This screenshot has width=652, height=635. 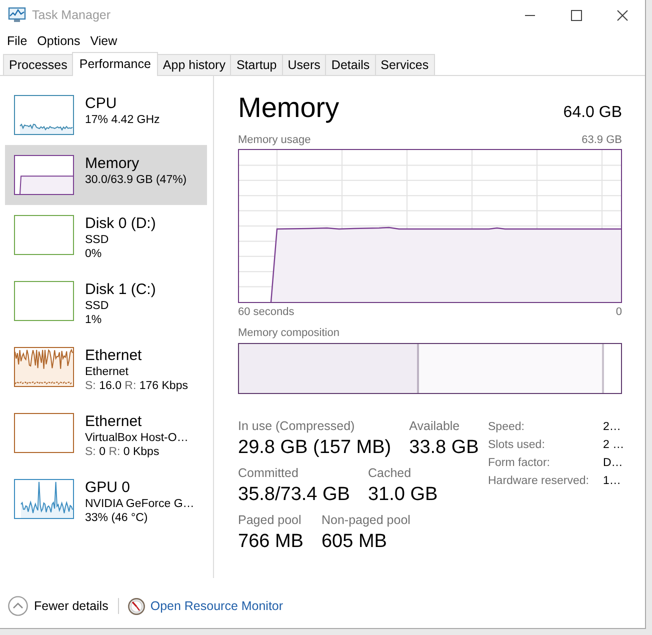 What do you see at coordinates (354, 542) in the screenshot?
I see `stat-value: 605 MB` at bounding box center [354, 542].